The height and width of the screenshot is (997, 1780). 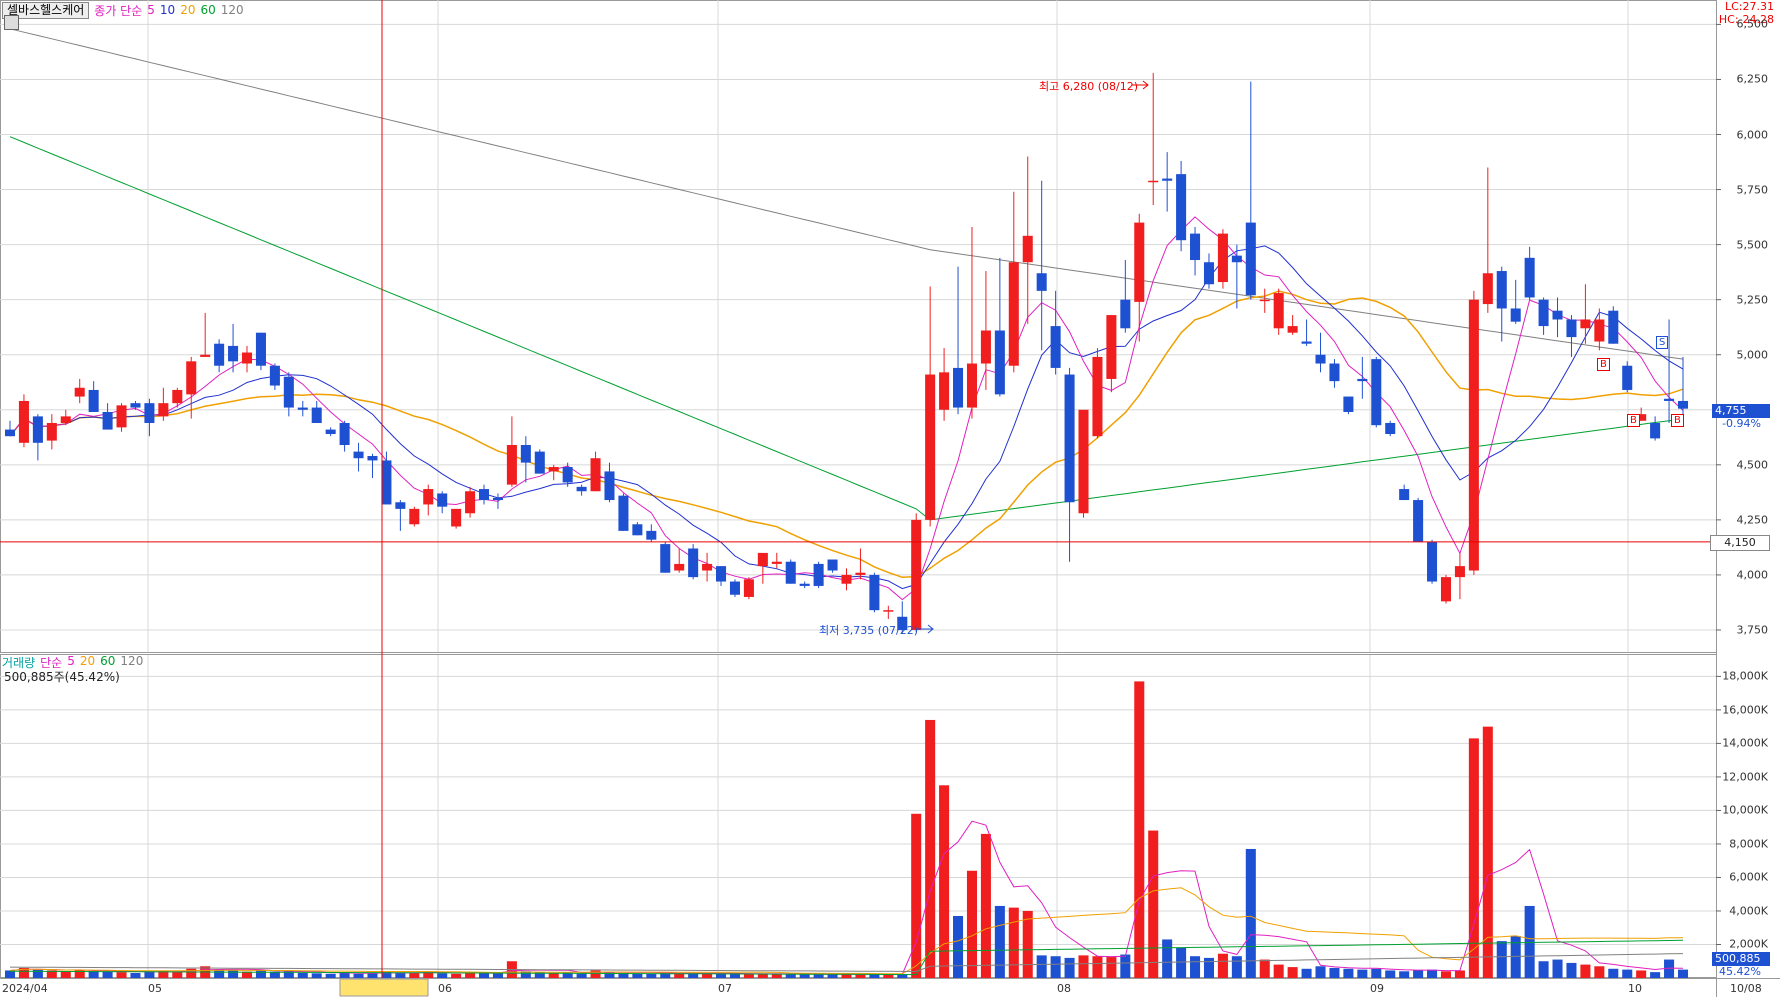 I want to click on volume-tick-label: 6,000K, so click(x=1748, y=877).